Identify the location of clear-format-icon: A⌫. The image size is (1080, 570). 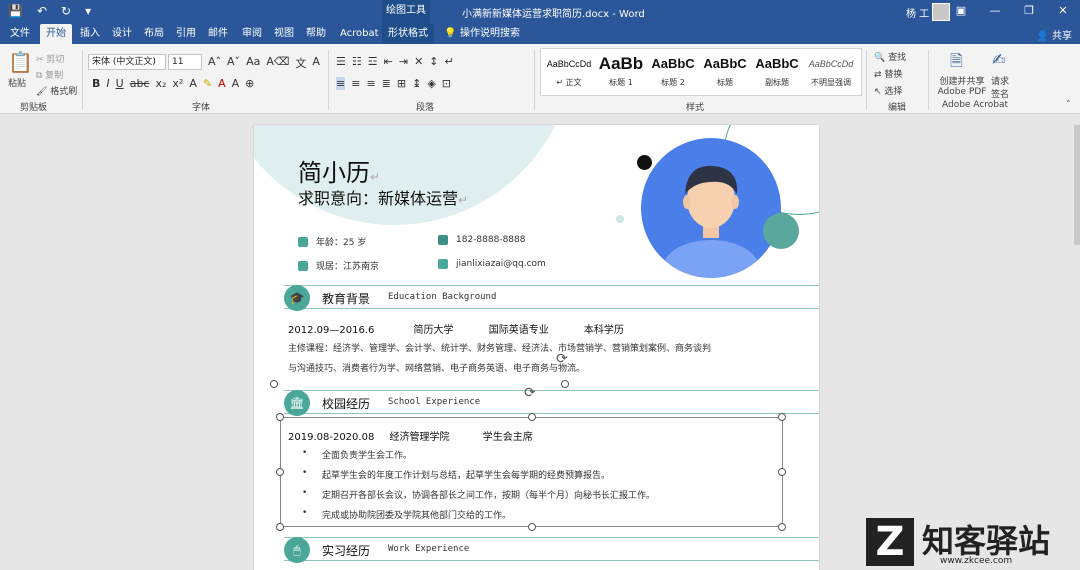
(277, 63).